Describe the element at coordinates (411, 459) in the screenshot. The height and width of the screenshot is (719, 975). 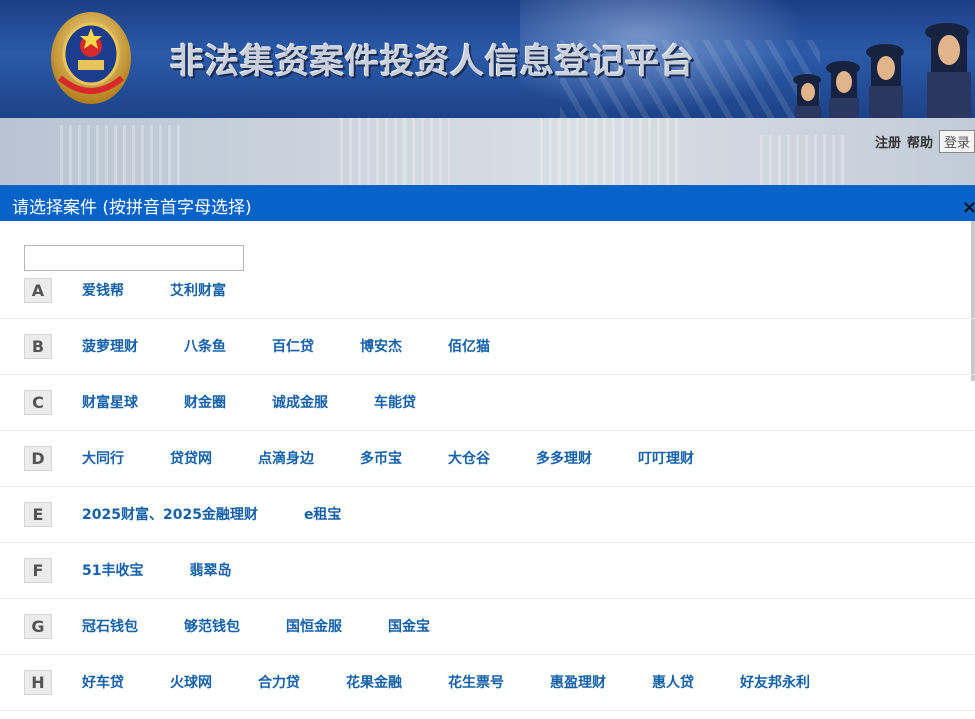
I see `case-list: 大同行 贷贷网 点滴身边 多币宝 大仓谷 多多理财 叮叮理财` at that location.